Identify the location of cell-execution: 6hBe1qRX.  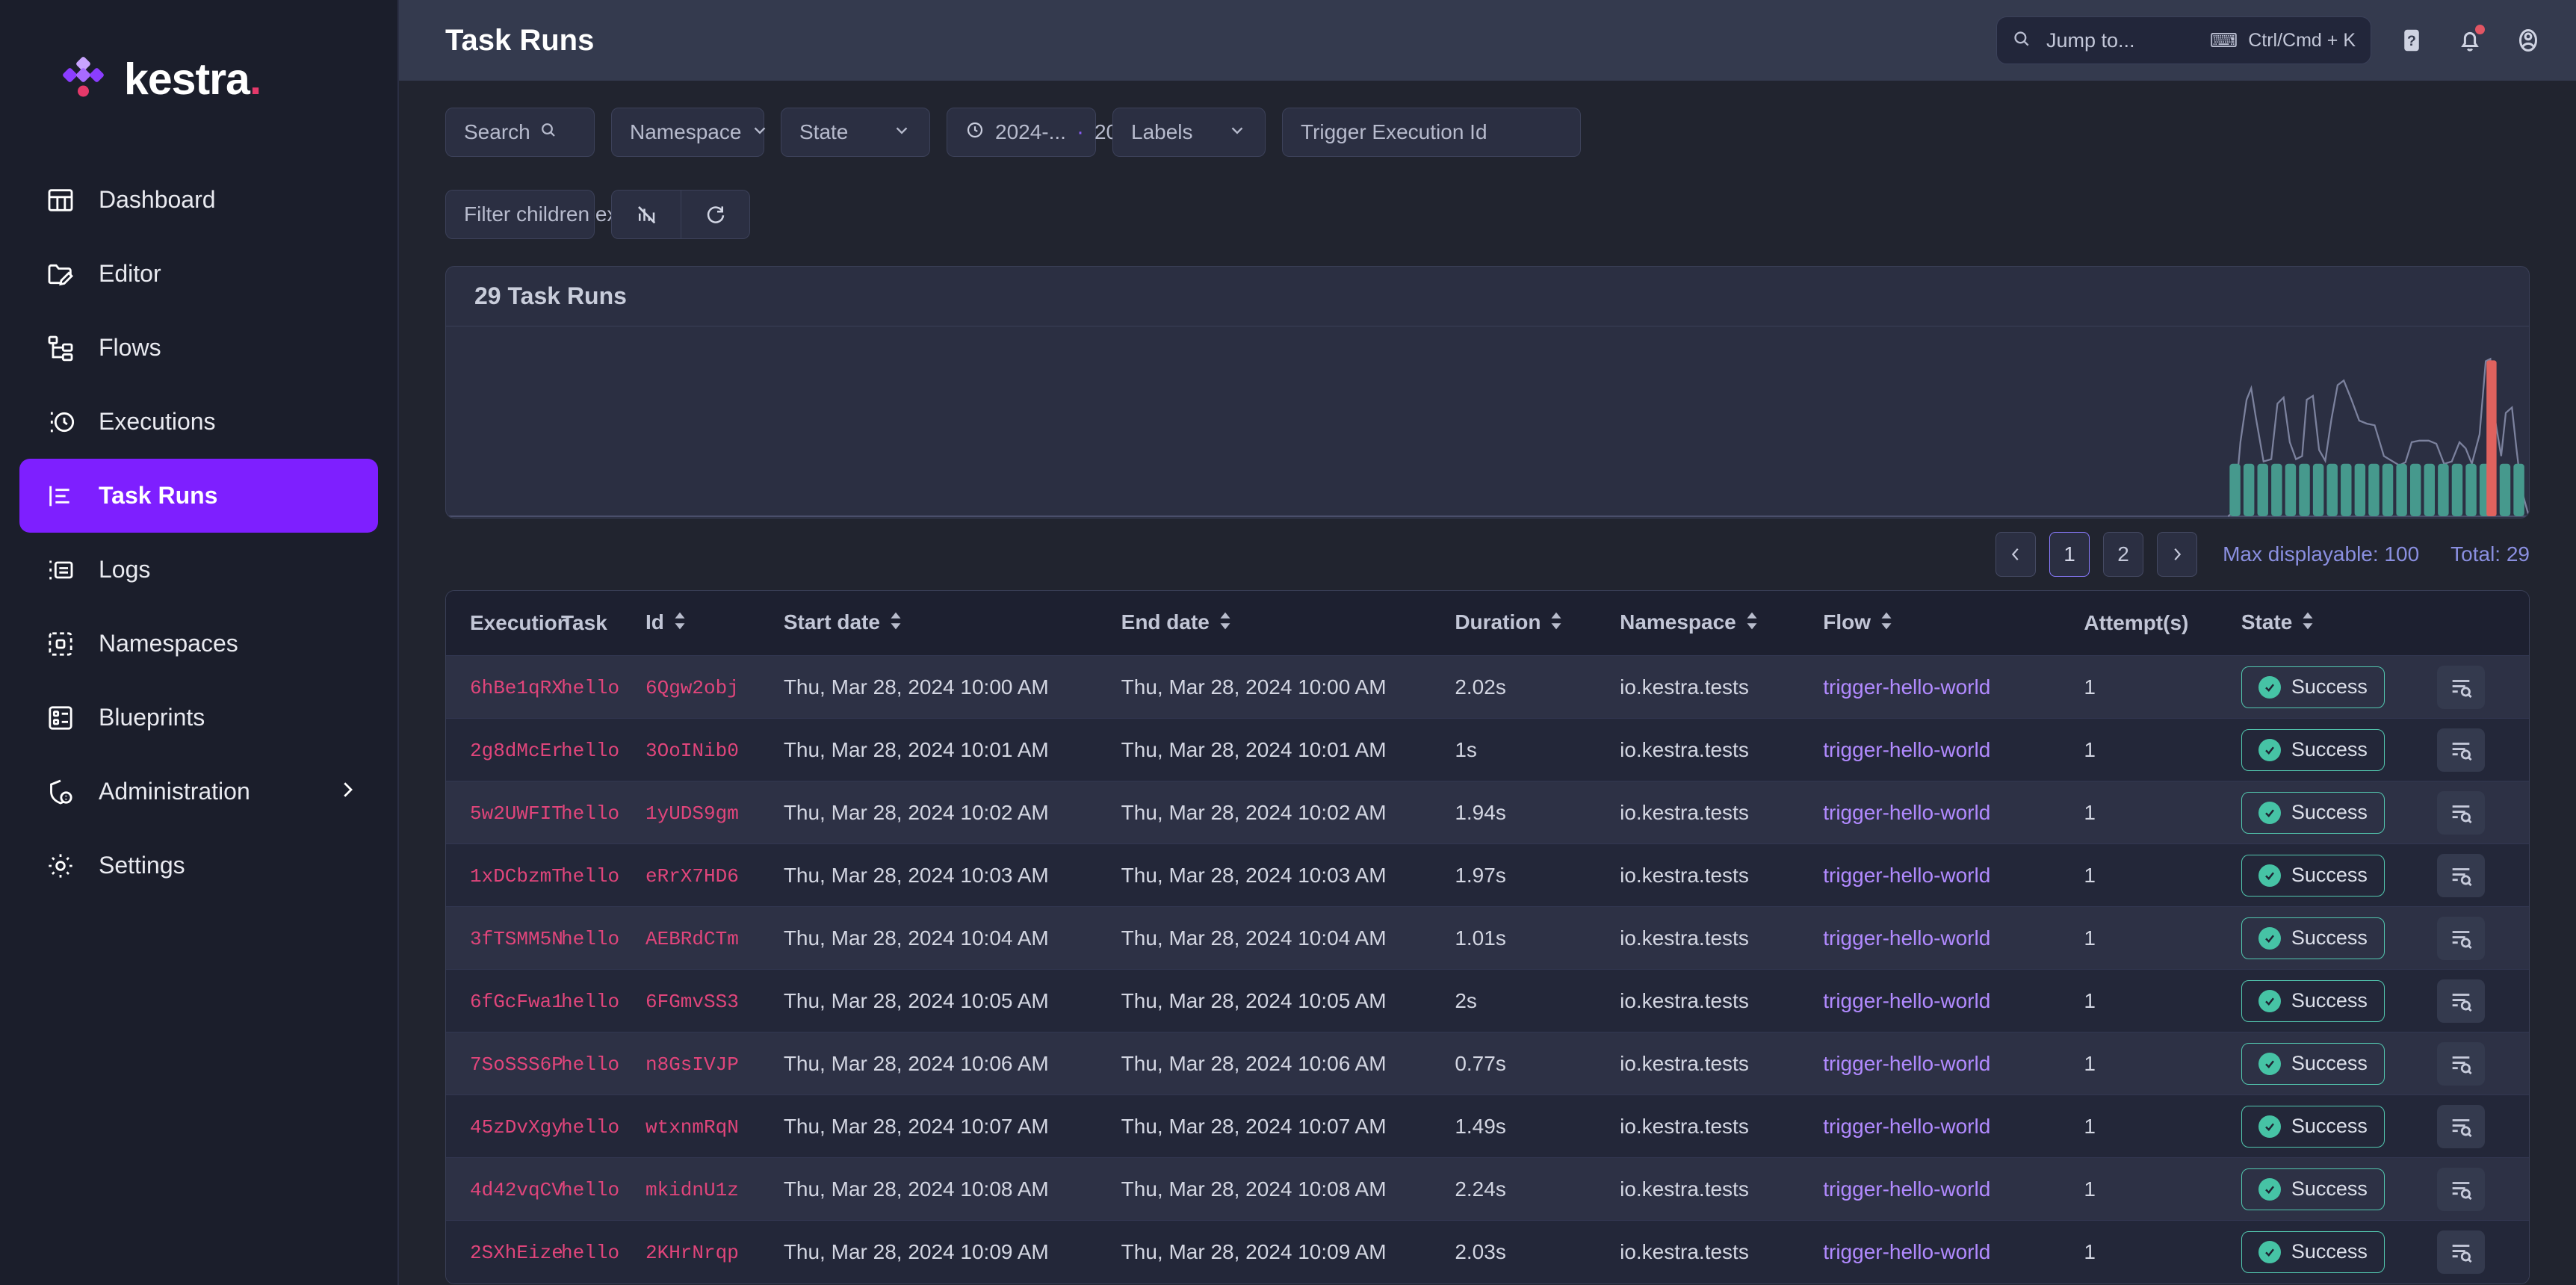
(516, 688).